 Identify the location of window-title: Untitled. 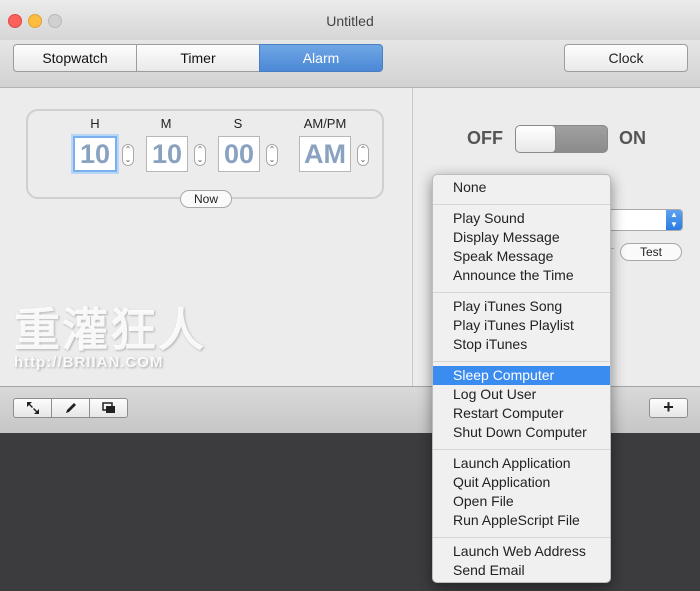
(350, 21).